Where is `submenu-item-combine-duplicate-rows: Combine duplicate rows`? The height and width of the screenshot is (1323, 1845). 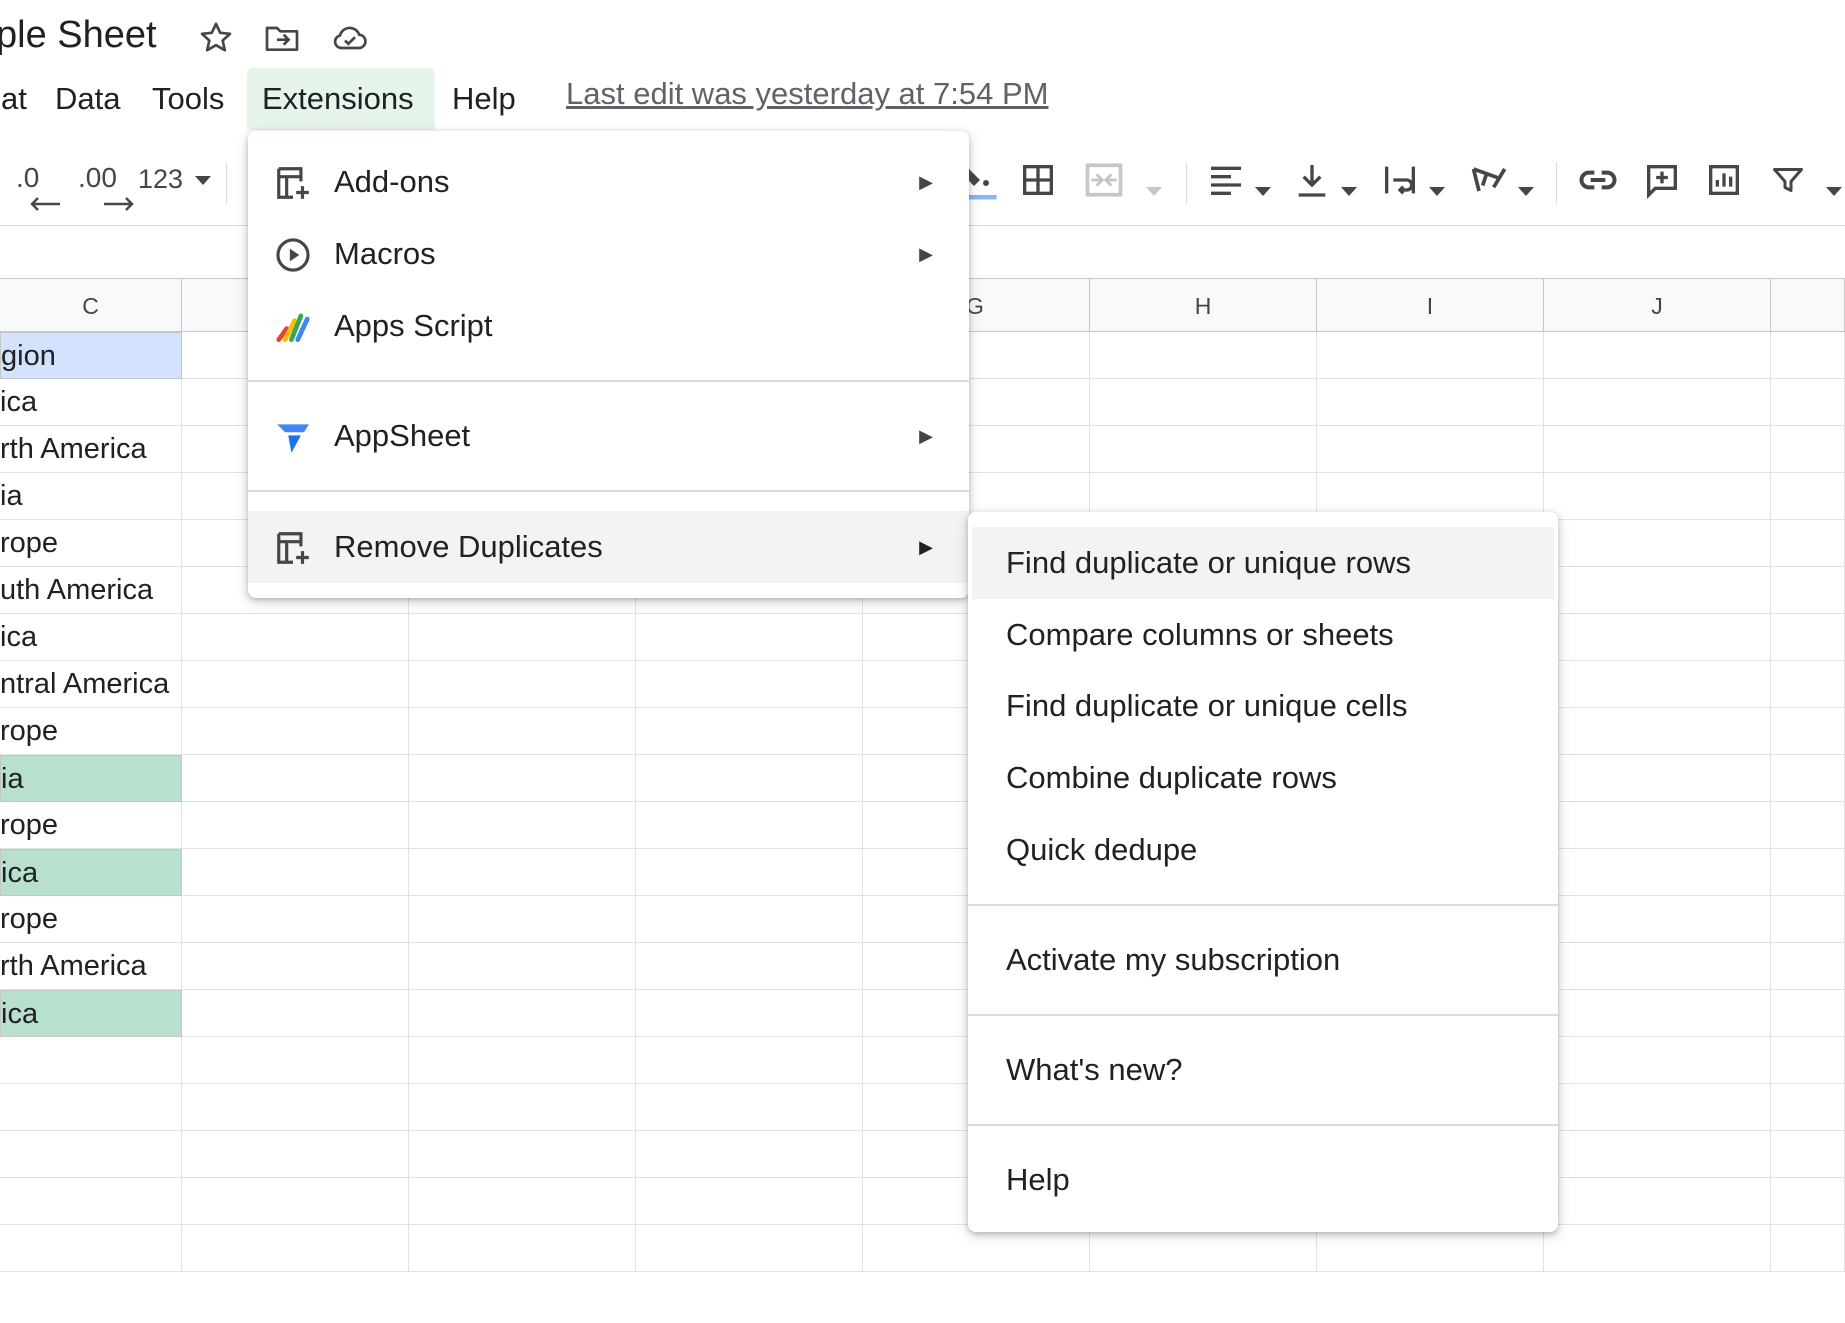
submenu-item-combine-duplicate-rows: Combine duplicate rows is located at coordinates (1263, 778).